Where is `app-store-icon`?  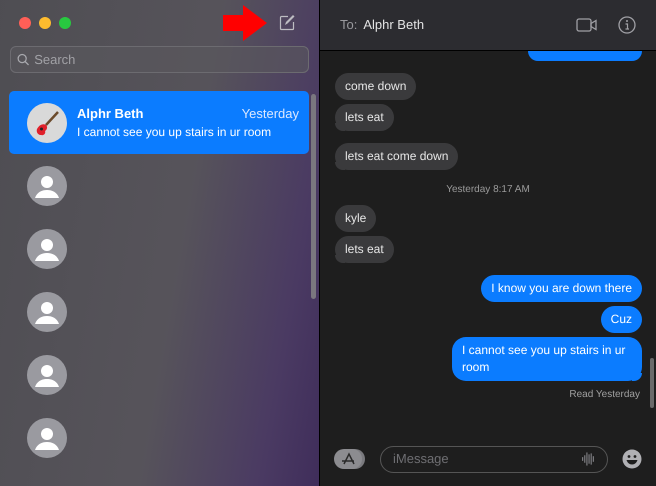
app-store-icon is located at coordinates (350, 459).